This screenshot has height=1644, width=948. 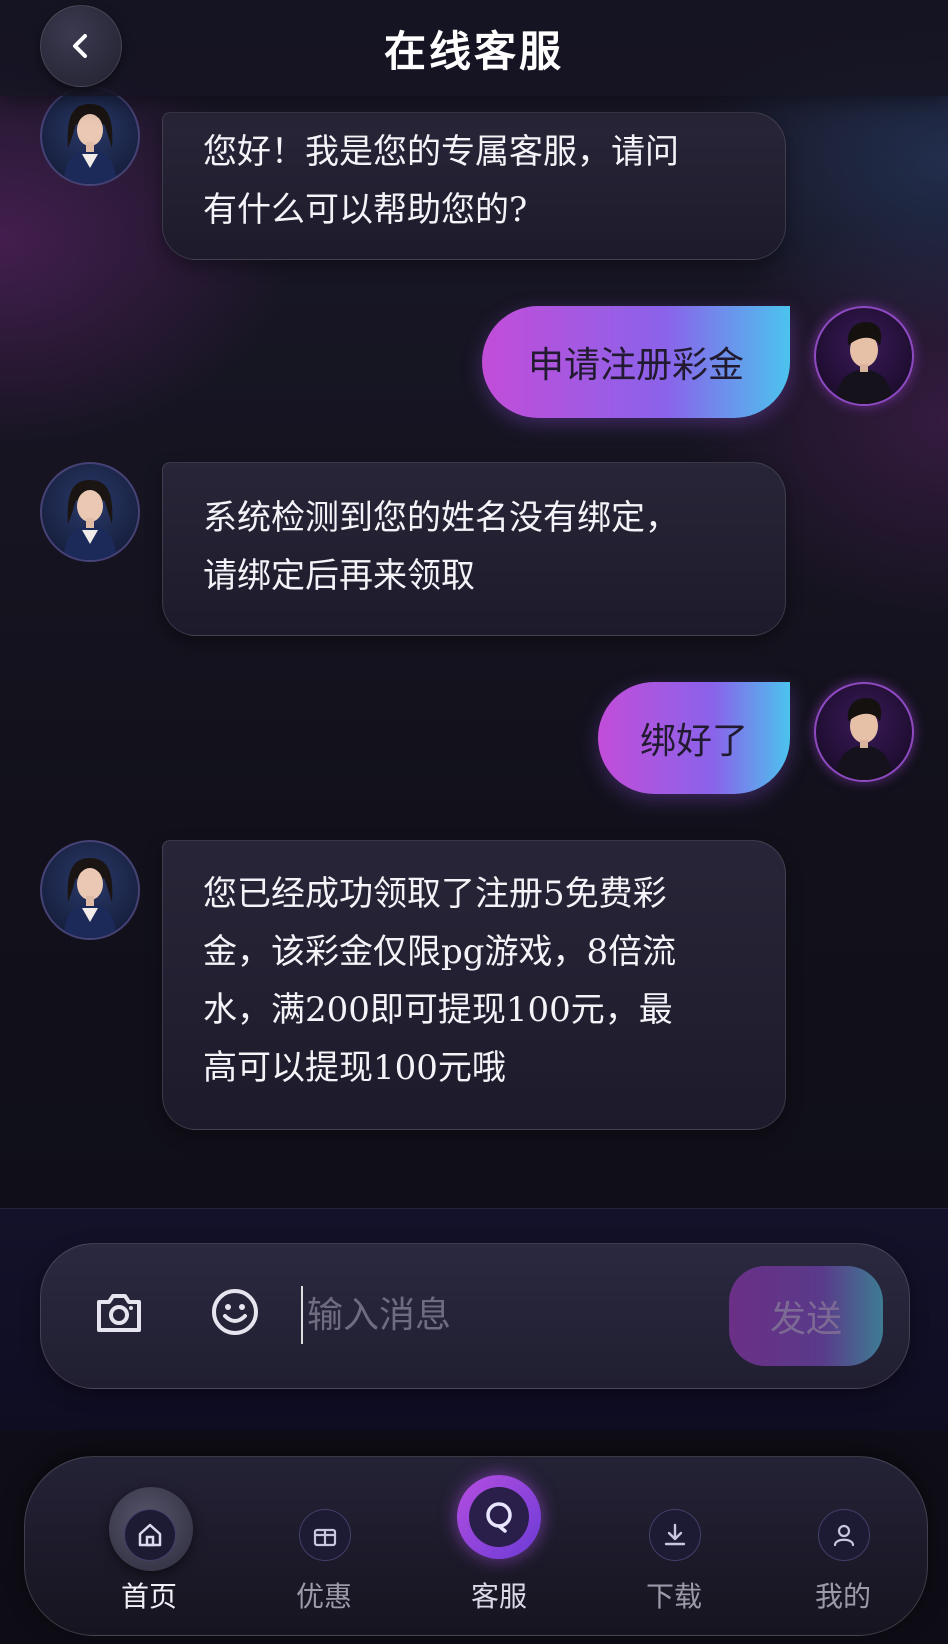 What do you see at coordinates (441, 547) in the screenshot?
I see `message-text: 系统检测到您的姓名没有绑定， 请绑定后再来领取` at bounding box center [441, 547].